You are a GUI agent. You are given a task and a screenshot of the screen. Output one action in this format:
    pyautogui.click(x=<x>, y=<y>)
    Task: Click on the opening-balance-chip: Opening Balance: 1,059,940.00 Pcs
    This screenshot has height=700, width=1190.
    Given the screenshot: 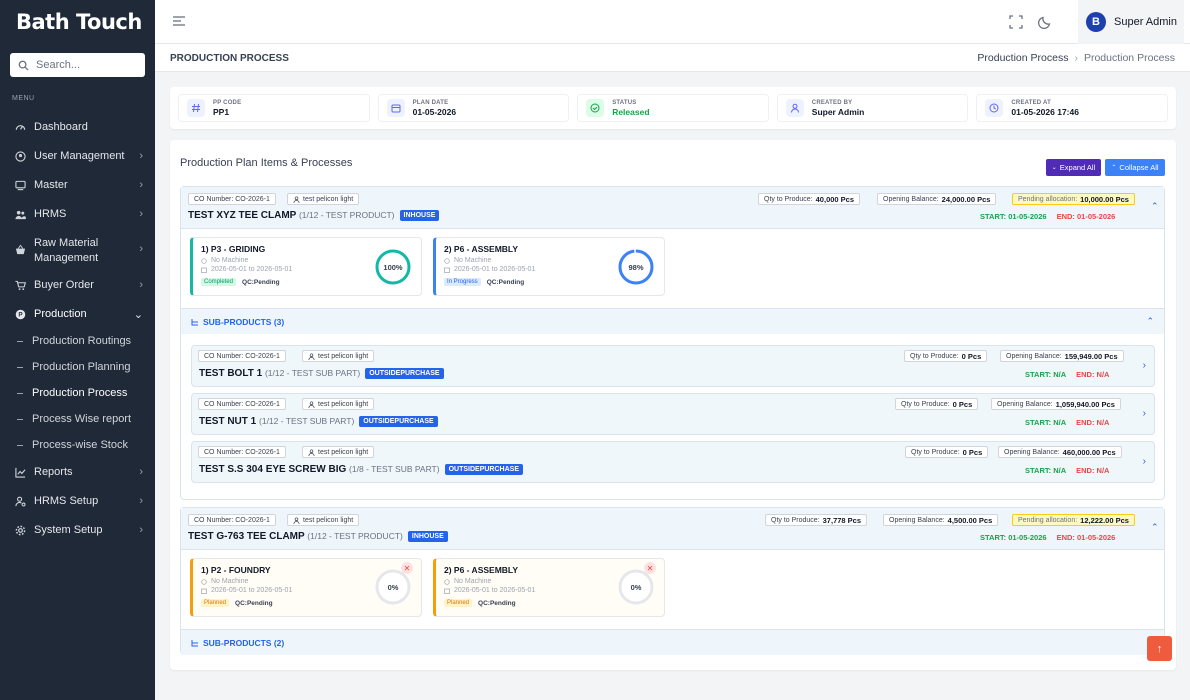 What is the action you would take?
    pyautogui.click(x=1056, y=404)
    